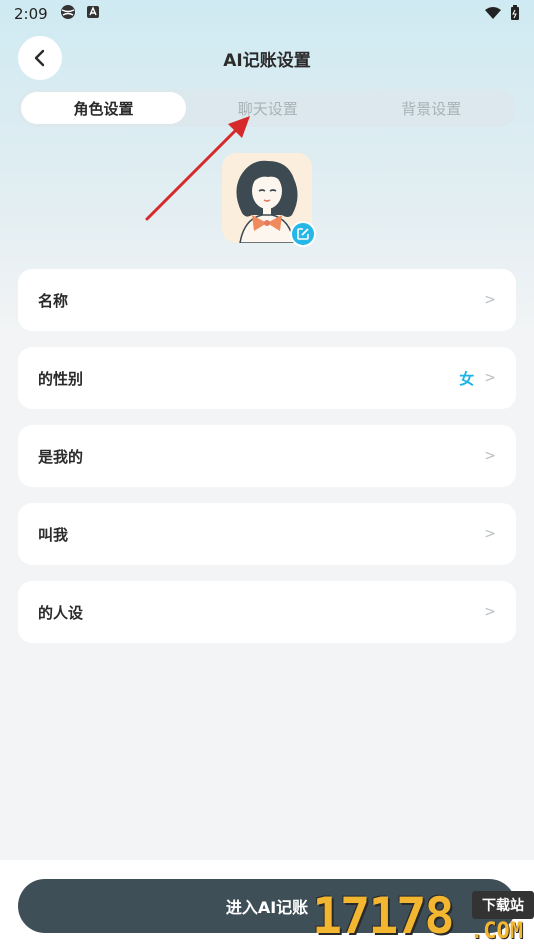 This screenshot has width=534, height=950. Describe the element at coordinates (267, 534) in the screenshot. I see `setting-row-call-me: 叫我 >` at that location.